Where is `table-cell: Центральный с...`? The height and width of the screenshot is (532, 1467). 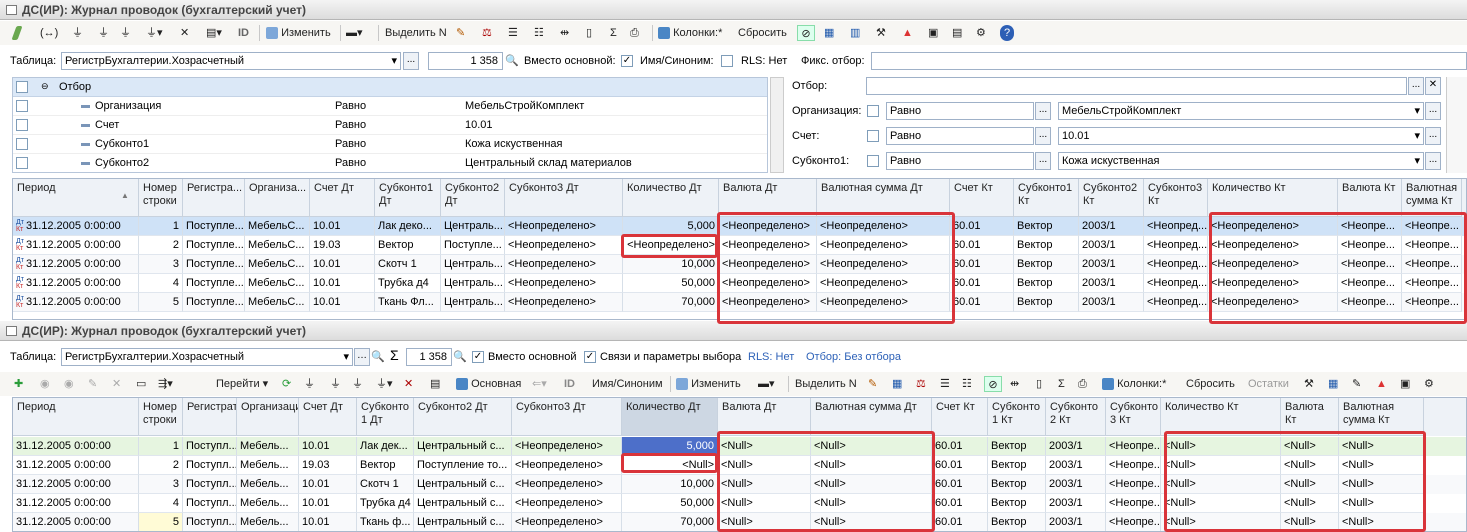 table-cell: Центральный с... is located at coordinates (463, 503).